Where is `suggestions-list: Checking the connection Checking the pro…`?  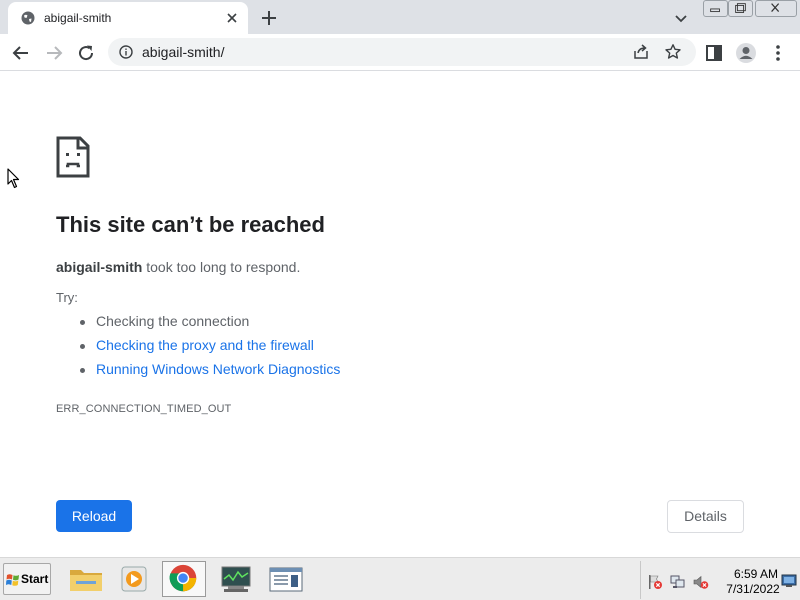
suggestions-list: Checking the connection Checking the pro… is located at coordinates (209, 349).